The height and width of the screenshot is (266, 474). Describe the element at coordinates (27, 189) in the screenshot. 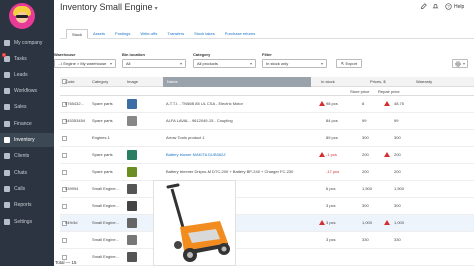

I see `sidebar-item-calls: Calls` at that location.